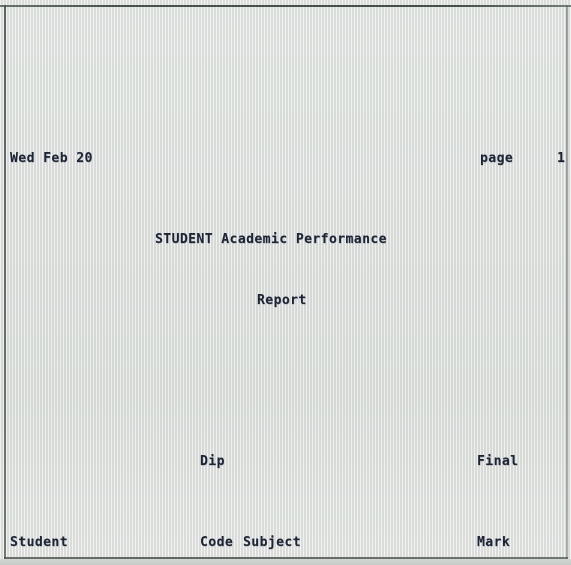  What do you see at coordinates (285, 6) in the screenshot?
I see `paper-frame-top-edge` at bounding box center [285, 6].